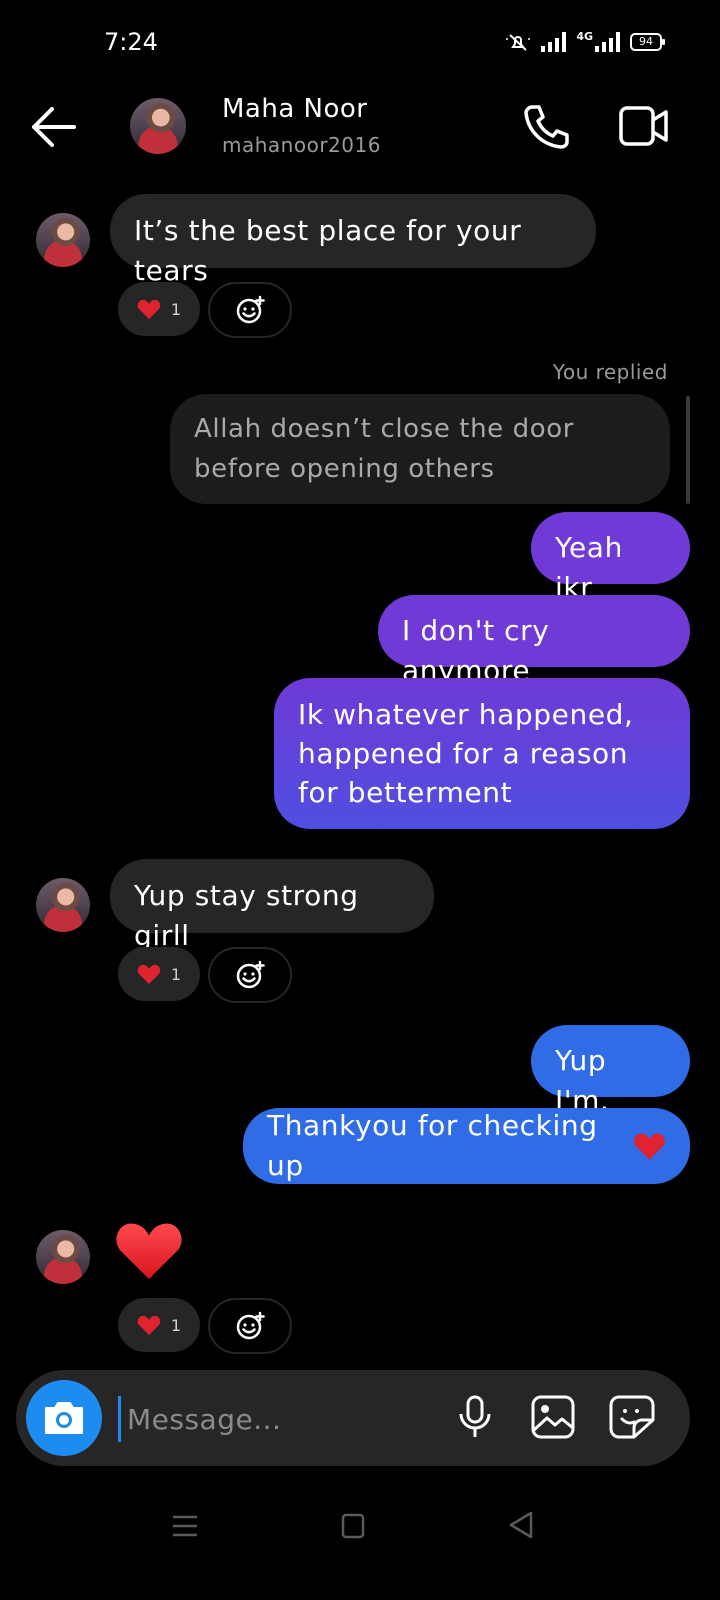 The width and height of the screenshot is (720, 1600). I want to click on incoming-message: Yup stay strong girll, so click(272, 905).